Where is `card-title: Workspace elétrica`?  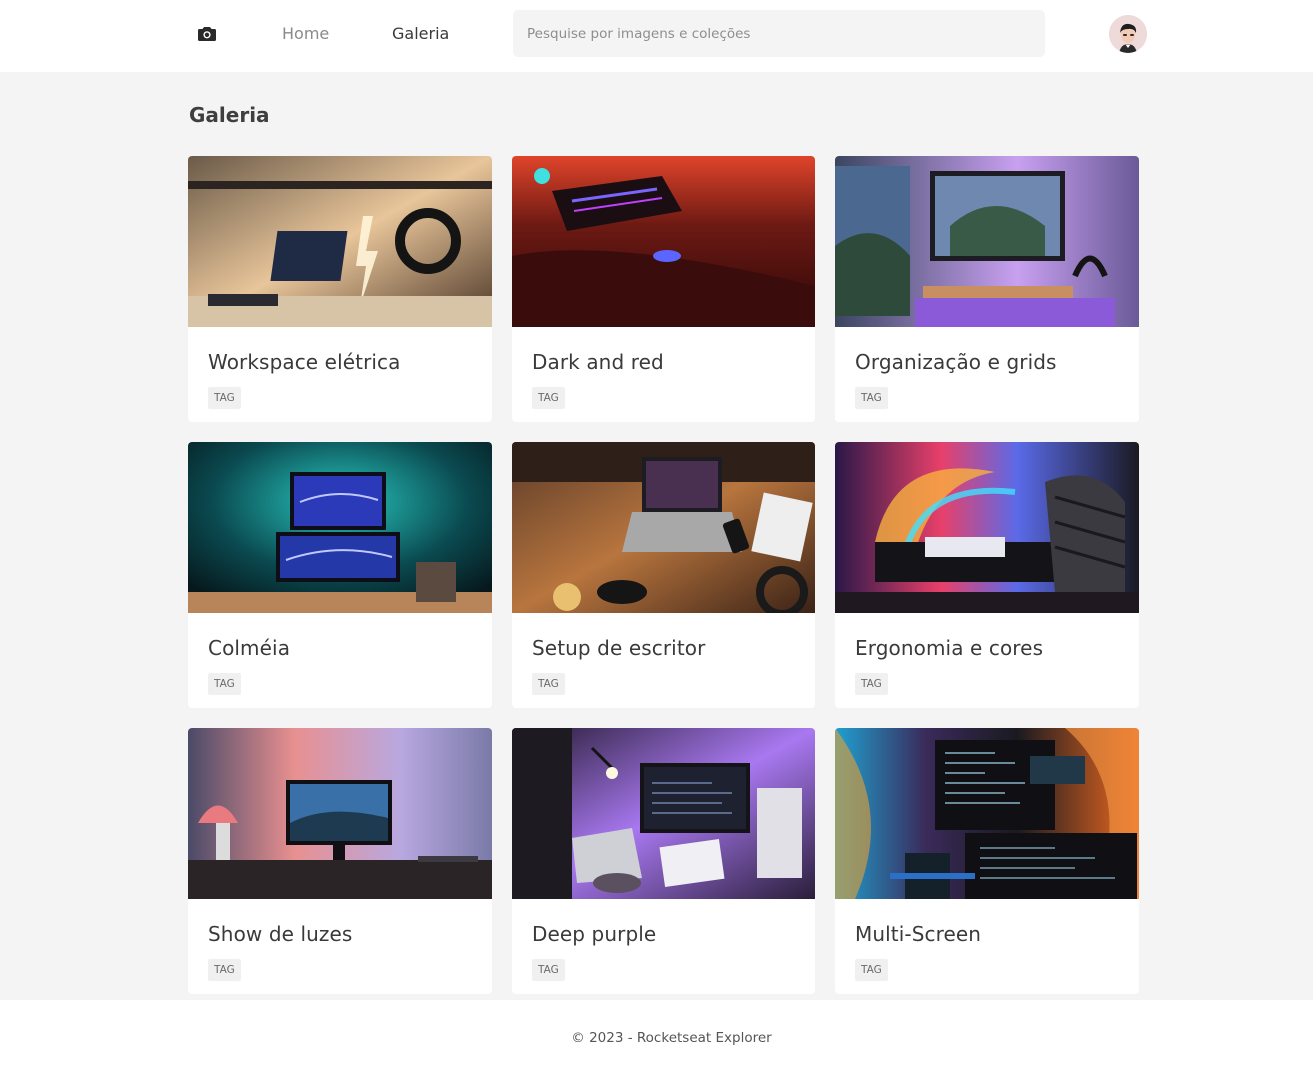
card-title: Workspace elétrica is located at coordinates (304, 362).